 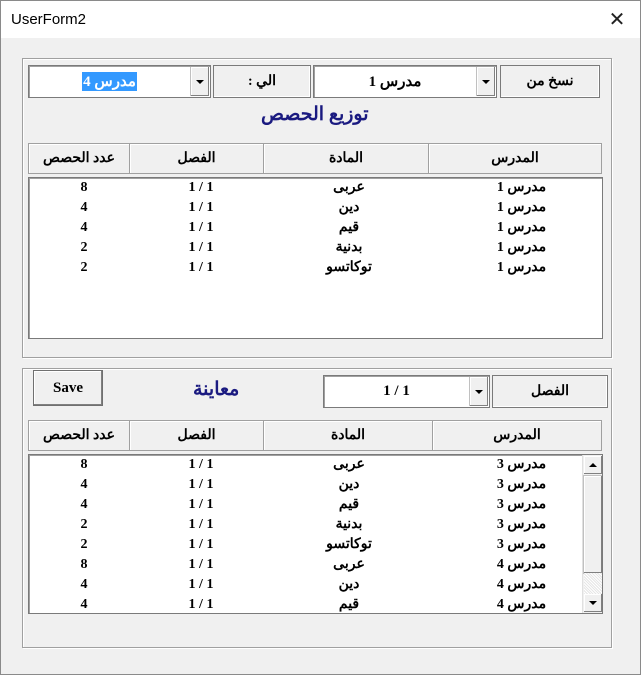 I want to click on table-row: مدرس 1 دين 1 / 1 4, so click(x=315, y=208).